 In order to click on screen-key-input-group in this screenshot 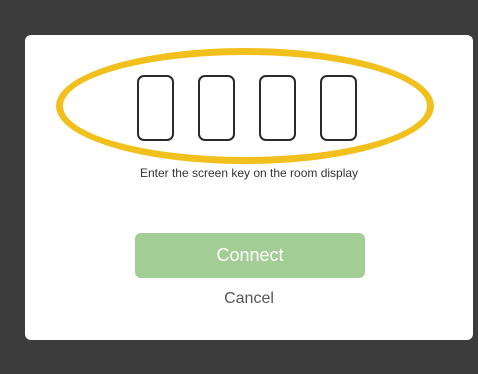, I will do `click(249, 108)`.